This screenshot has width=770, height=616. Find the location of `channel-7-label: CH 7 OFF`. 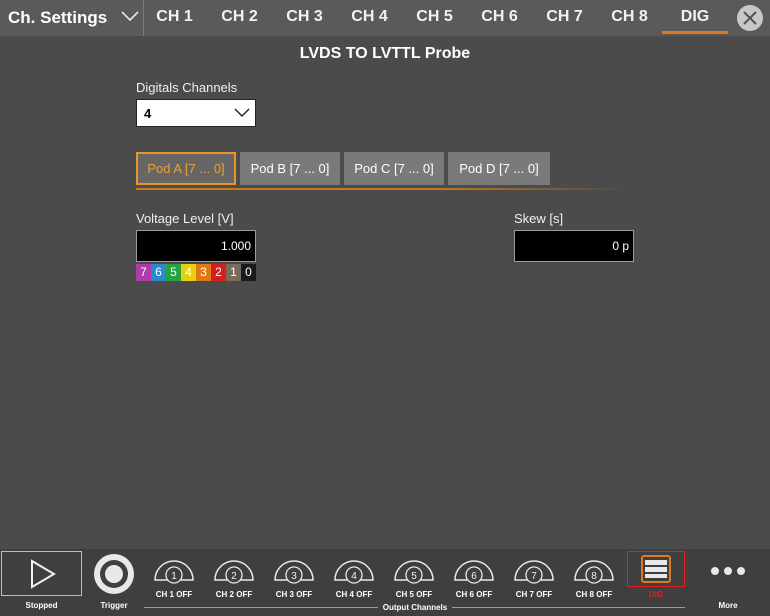

channel-7-label: CH 7 OFF is located at coordinates (534, 594).